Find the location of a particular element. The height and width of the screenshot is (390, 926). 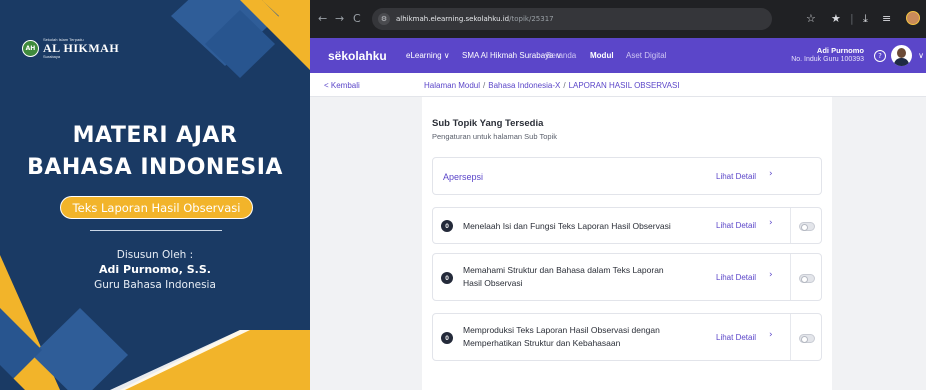

logo-name: AL HIKMAH is located at coordinates (81, 48).